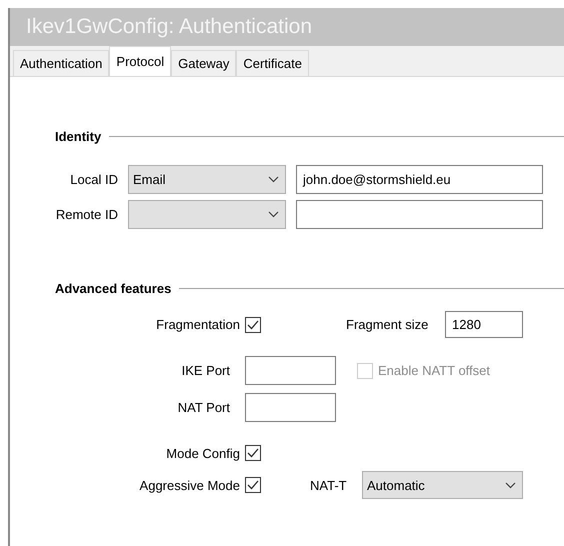 The image size is (564, 546). I want to click on option-label: Enable NATT offset, so click(434, 370).